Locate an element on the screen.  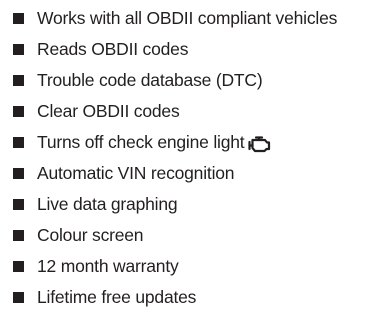
feature-label: Works with all OBDII compliant vehicles is located at coordinates (187, 18).